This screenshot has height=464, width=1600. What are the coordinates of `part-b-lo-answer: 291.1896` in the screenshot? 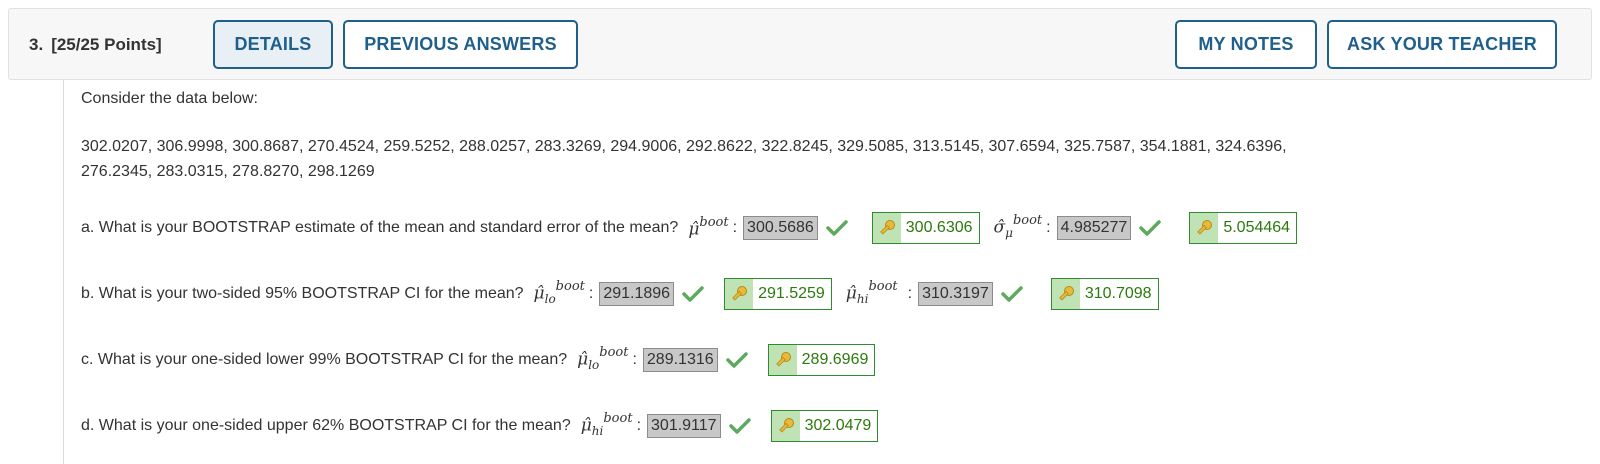 It's located at (637, 294).